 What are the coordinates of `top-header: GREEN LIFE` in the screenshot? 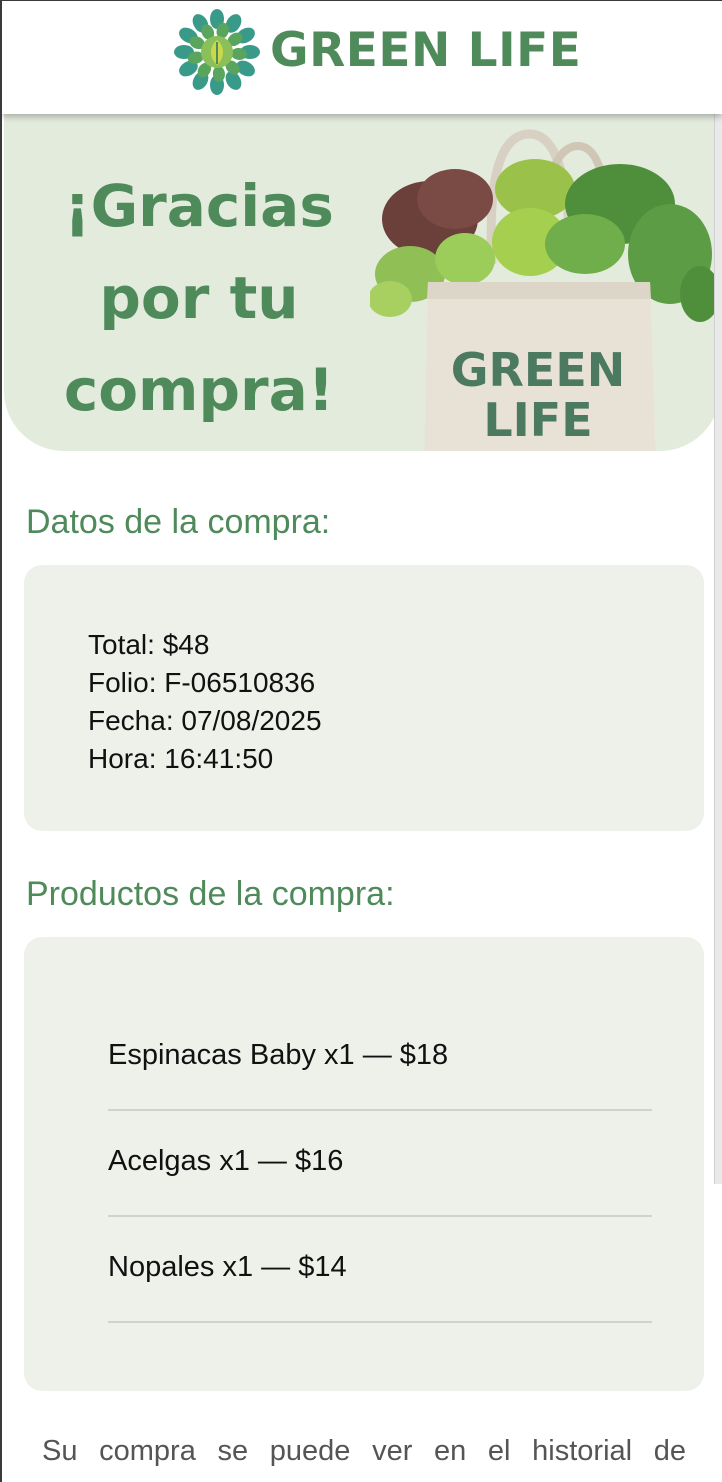 It's located at (362, 57).